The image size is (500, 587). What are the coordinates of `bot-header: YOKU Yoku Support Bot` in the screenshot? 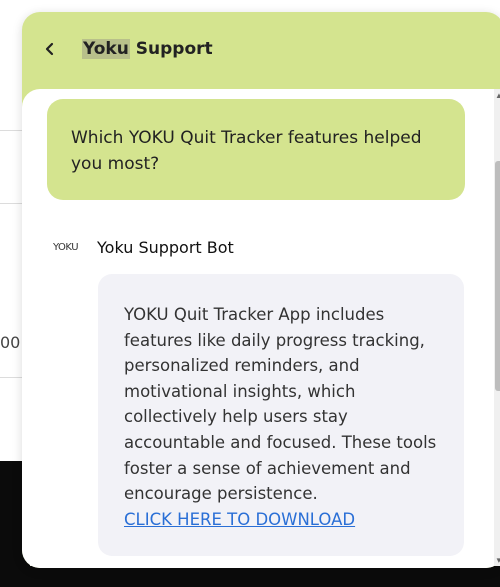 It's located at (143, 247).